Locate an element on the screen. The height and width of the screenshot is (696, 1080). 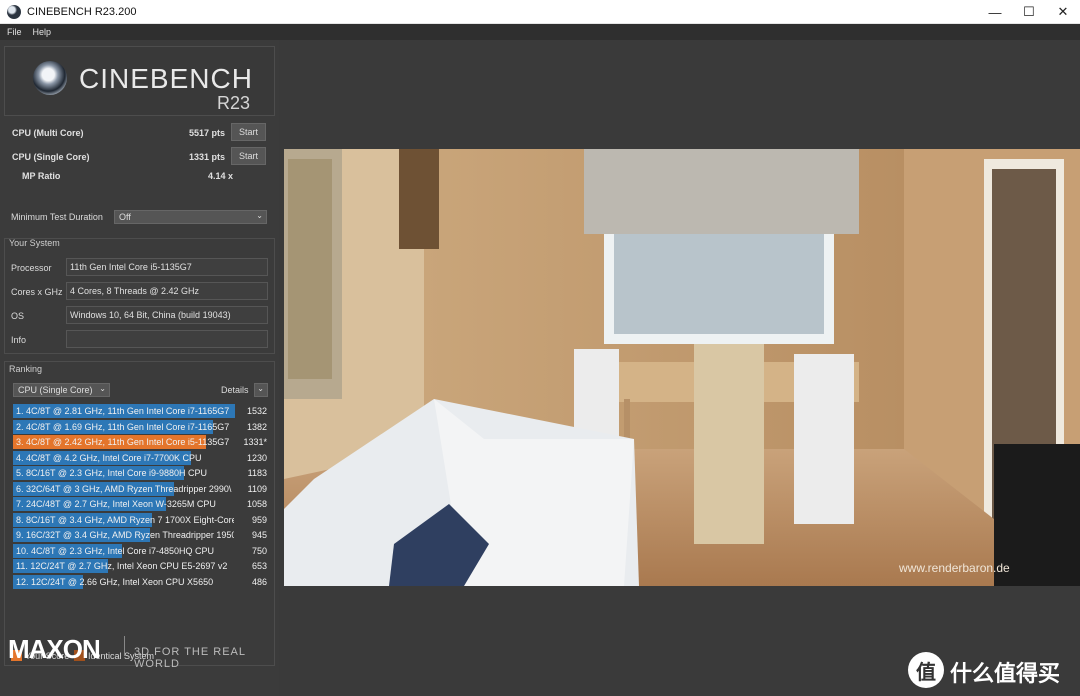
ranking-score: 1230 is located at coordinates (256, 457).